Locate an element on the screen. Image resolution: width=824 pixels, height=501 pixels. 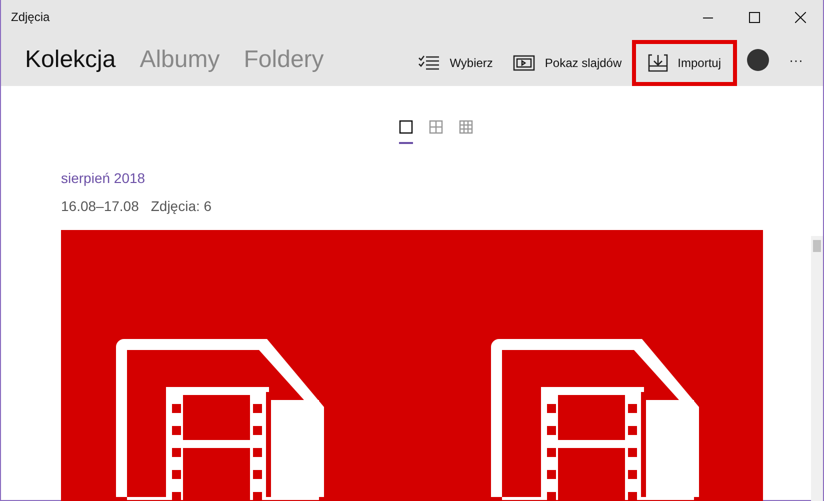
large-thumbnails-icon is located at coordinates (406, 132).